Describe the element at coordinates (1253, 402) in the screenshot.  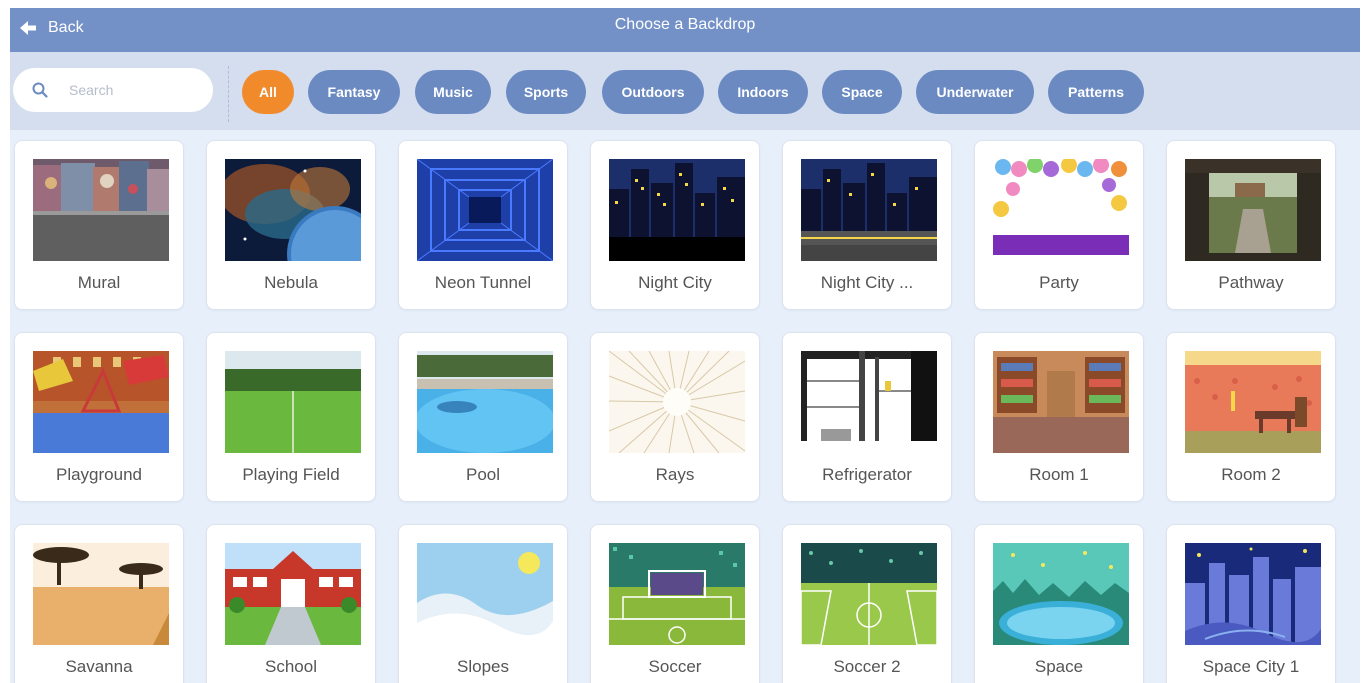
I see `room-2-thumbnail` at that location.